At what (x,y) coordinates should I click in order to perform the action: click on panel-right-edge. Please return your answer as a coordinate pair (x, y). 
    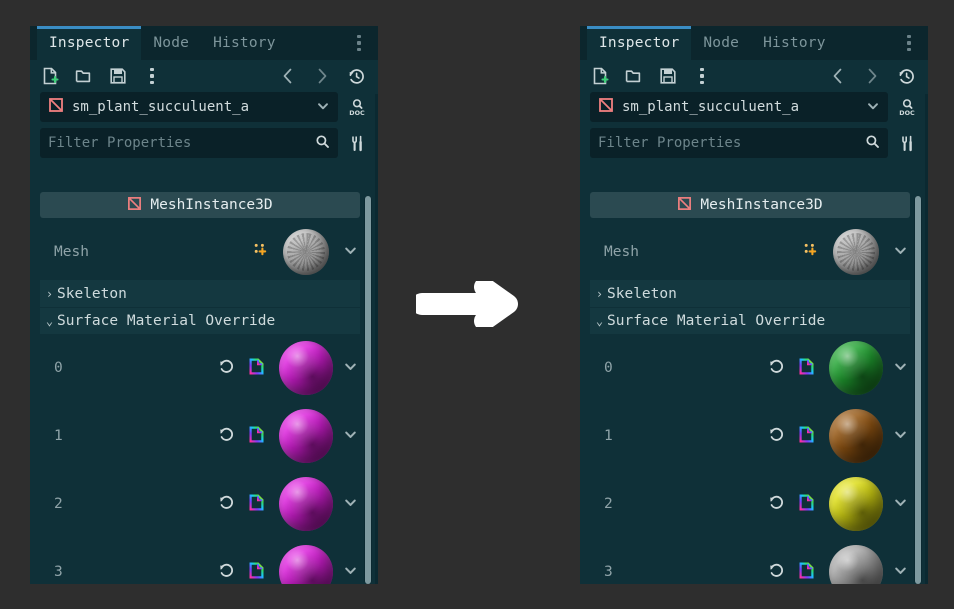
    Looking at the image, I should click on (926, 339).